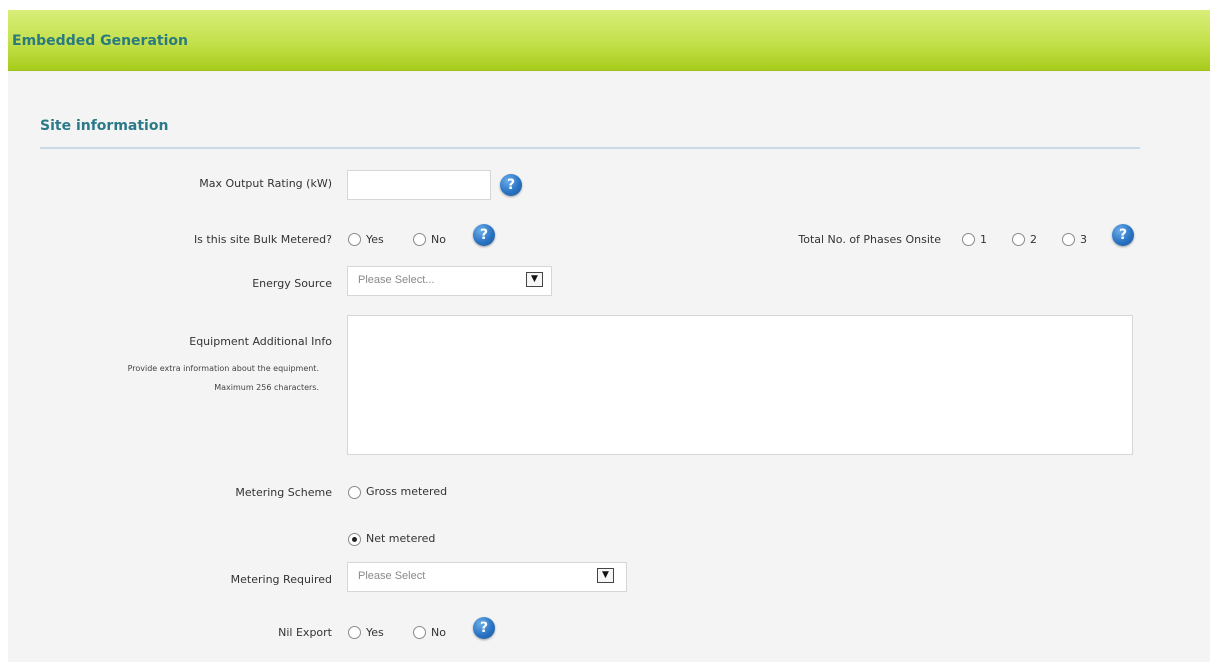  I want to click on phases-1-radio, so click(968, 239).